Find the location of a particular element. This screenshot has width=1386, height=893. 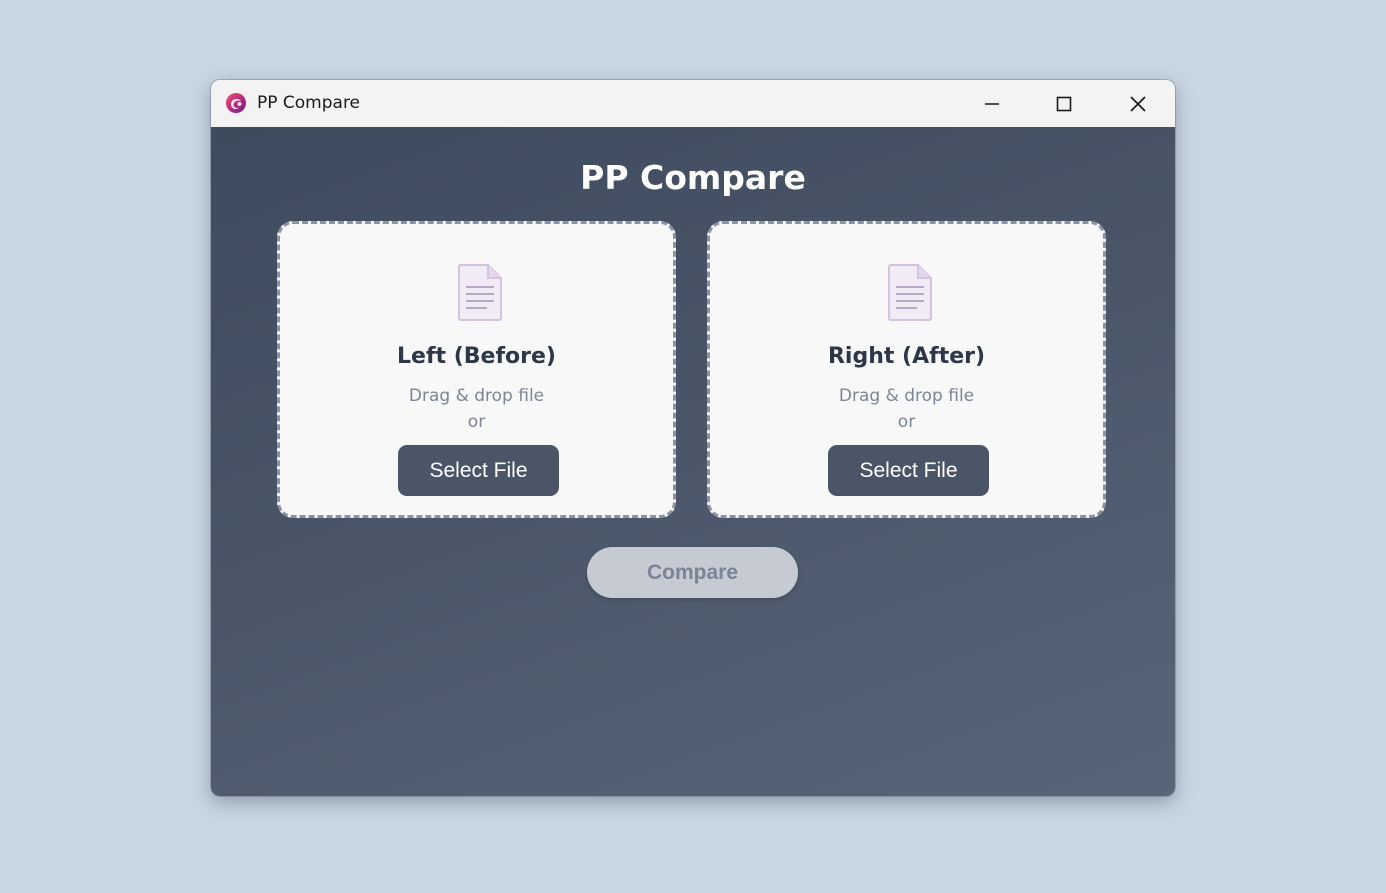

compare-button: Compare is located at coordinates (692, 572).